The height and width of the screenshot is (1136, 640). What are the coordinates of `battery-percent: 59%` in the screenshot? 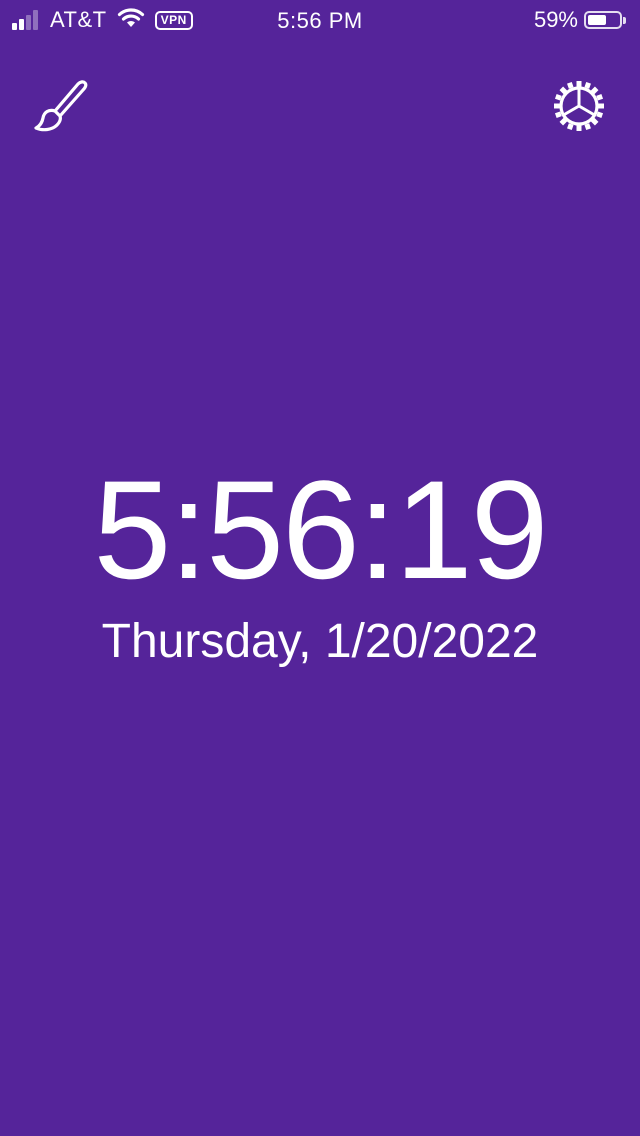 It's located at (555, 19).